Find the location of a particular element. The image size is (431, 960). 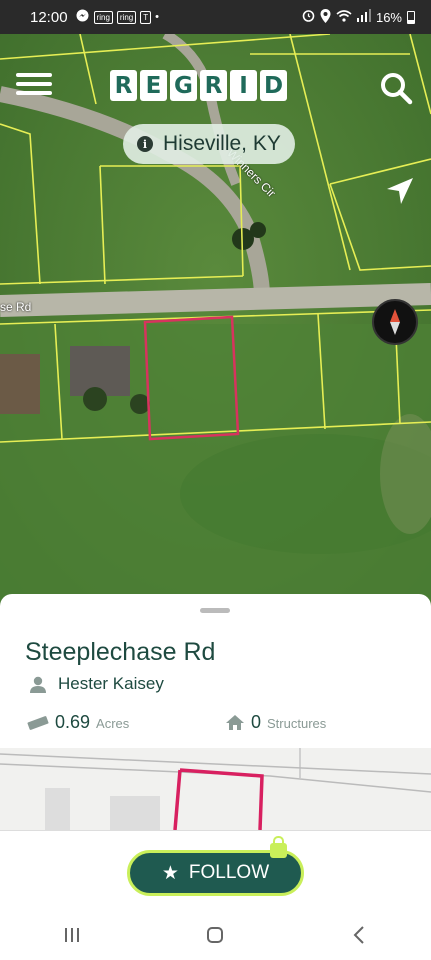

acres-stat: 0.69 Acres is located at coordinates (78, 722).